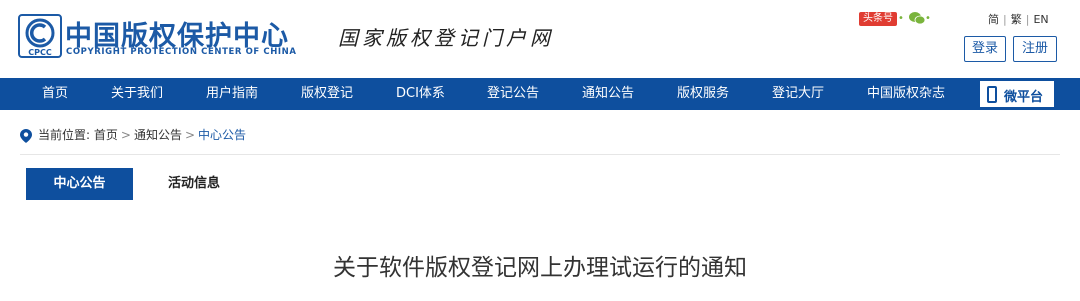 The image size is (1080, 301). I want to click on tab-center-notice: 中心公告, so click(79, 184).